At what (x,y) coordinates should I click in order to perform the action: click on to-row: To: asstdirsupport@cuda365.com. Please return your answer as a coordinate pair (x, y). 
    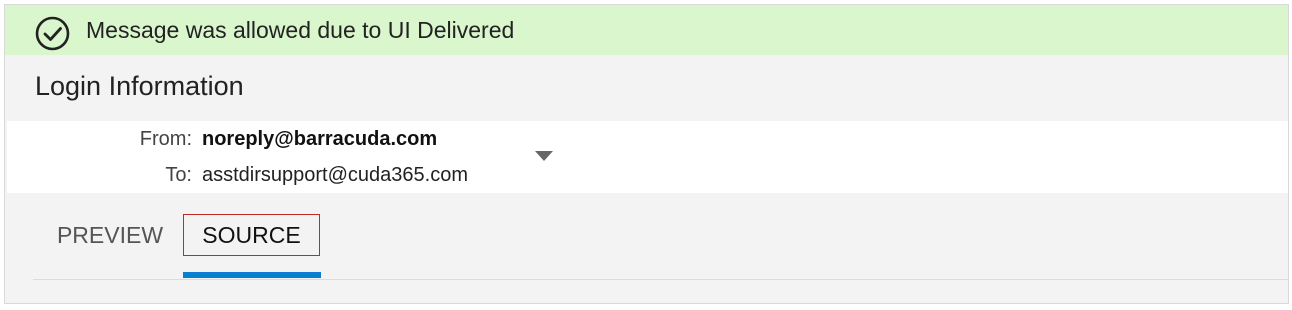
    Looking at the image, I should click on (357, 178).